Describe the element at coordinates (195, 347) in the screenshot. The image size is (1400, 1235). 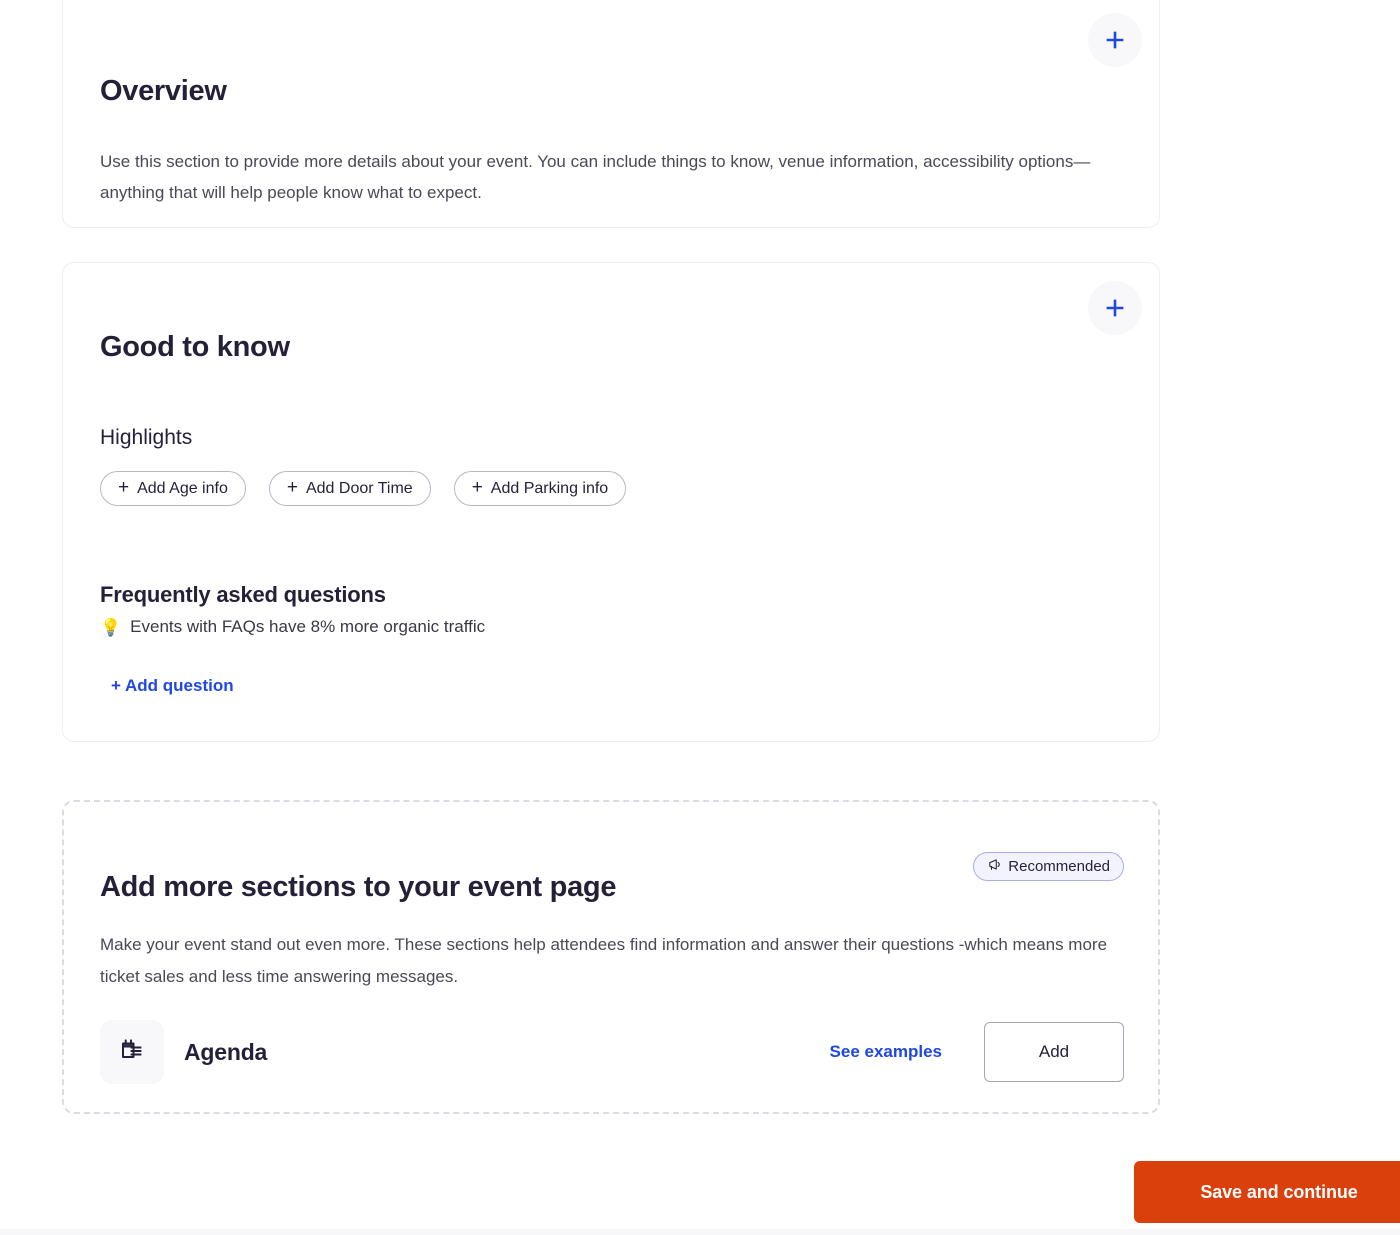
I see `good-to-know-title: Good to know` at that location.